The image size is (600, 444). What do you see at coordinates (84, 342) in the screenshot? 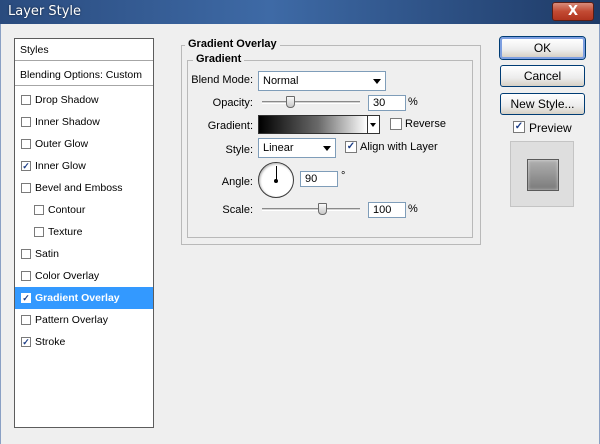
I see `style-item-stroke: ✓ Stroke` at bounding box center [84, 342].